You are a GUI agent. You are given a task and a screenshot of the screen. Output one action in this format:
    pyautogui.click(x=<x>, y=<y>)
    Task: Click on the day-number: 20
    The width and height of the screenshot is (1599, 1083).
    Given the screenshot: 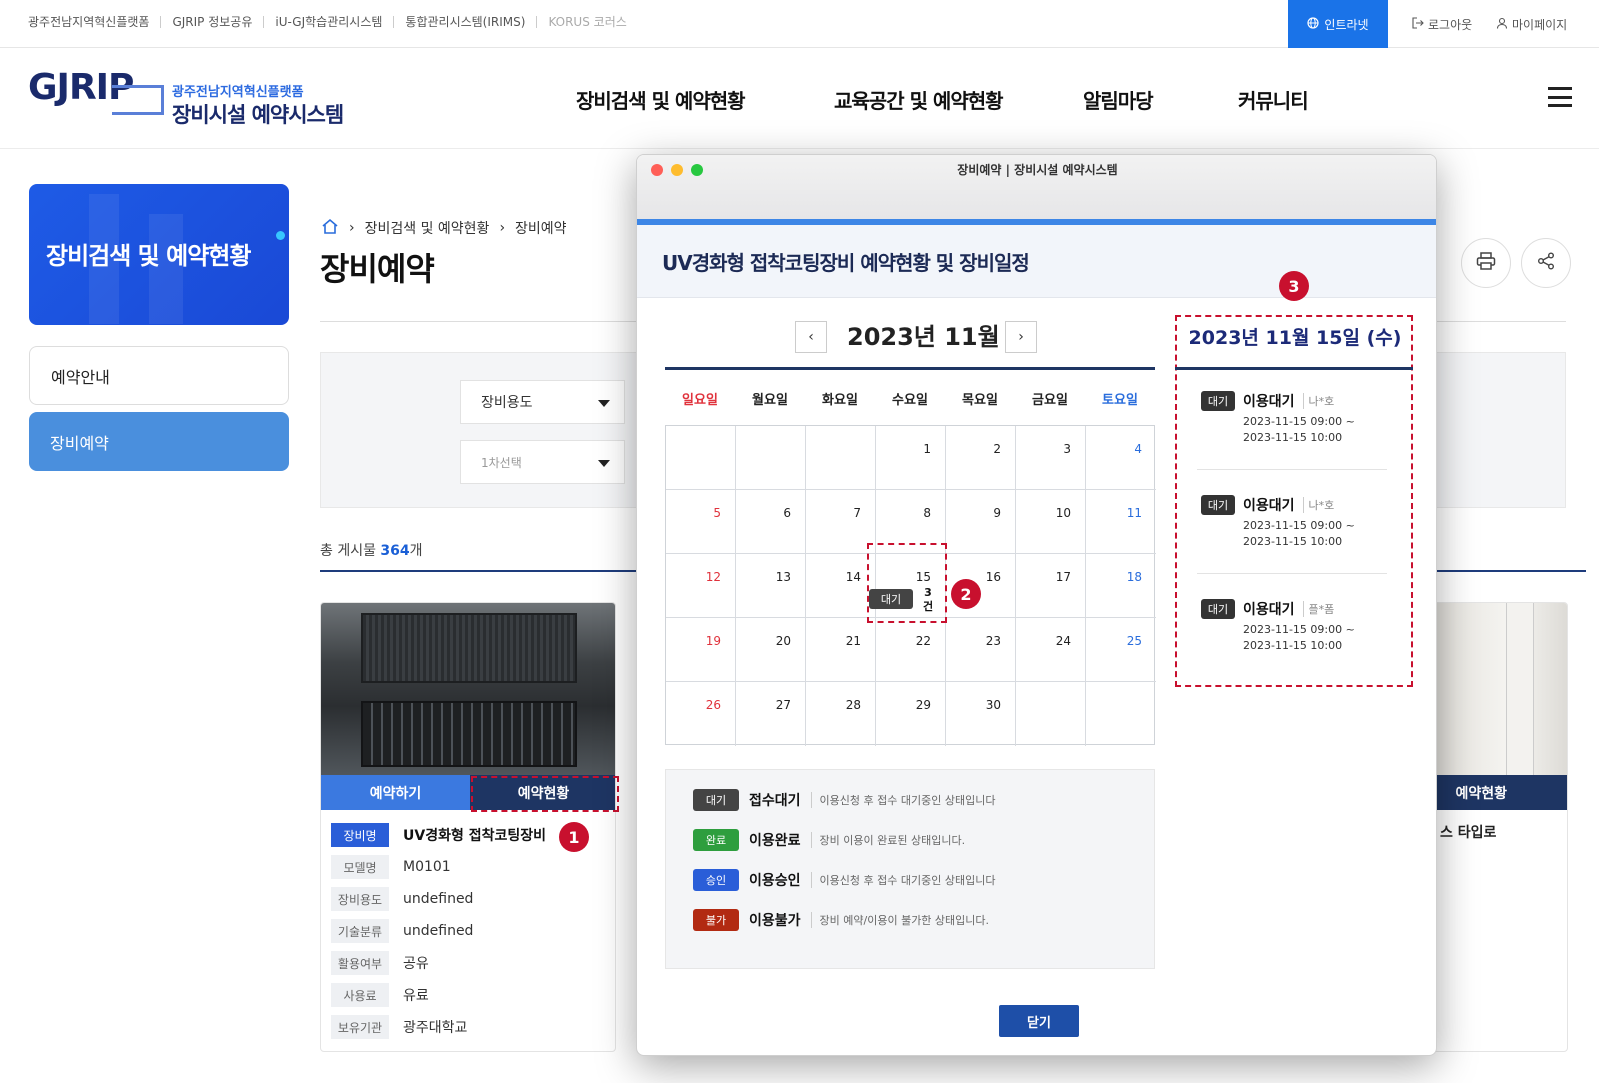 What is the action you would take?
    pyautogui.click(x=783, y=641)
    